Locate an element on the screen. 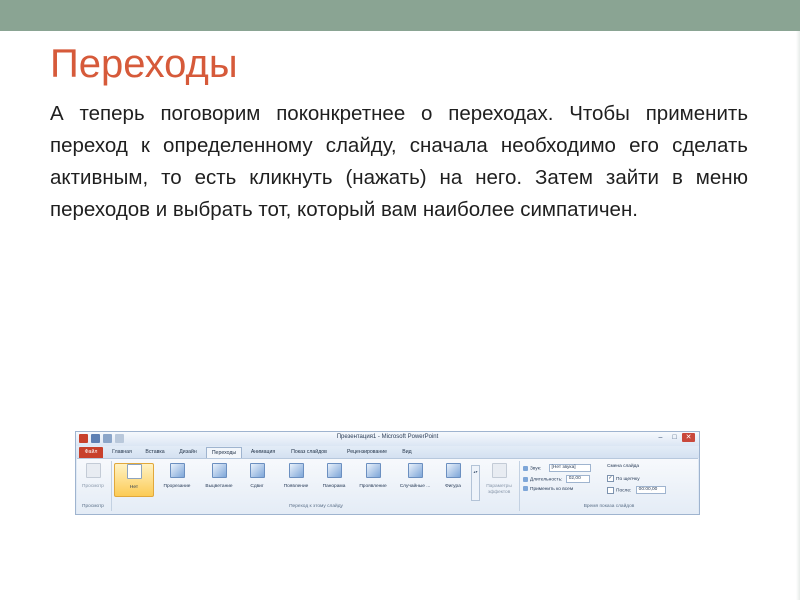 This screenshot has width=800, height=600. transition-cut: Прорезание is located at coordinates (177, 476).